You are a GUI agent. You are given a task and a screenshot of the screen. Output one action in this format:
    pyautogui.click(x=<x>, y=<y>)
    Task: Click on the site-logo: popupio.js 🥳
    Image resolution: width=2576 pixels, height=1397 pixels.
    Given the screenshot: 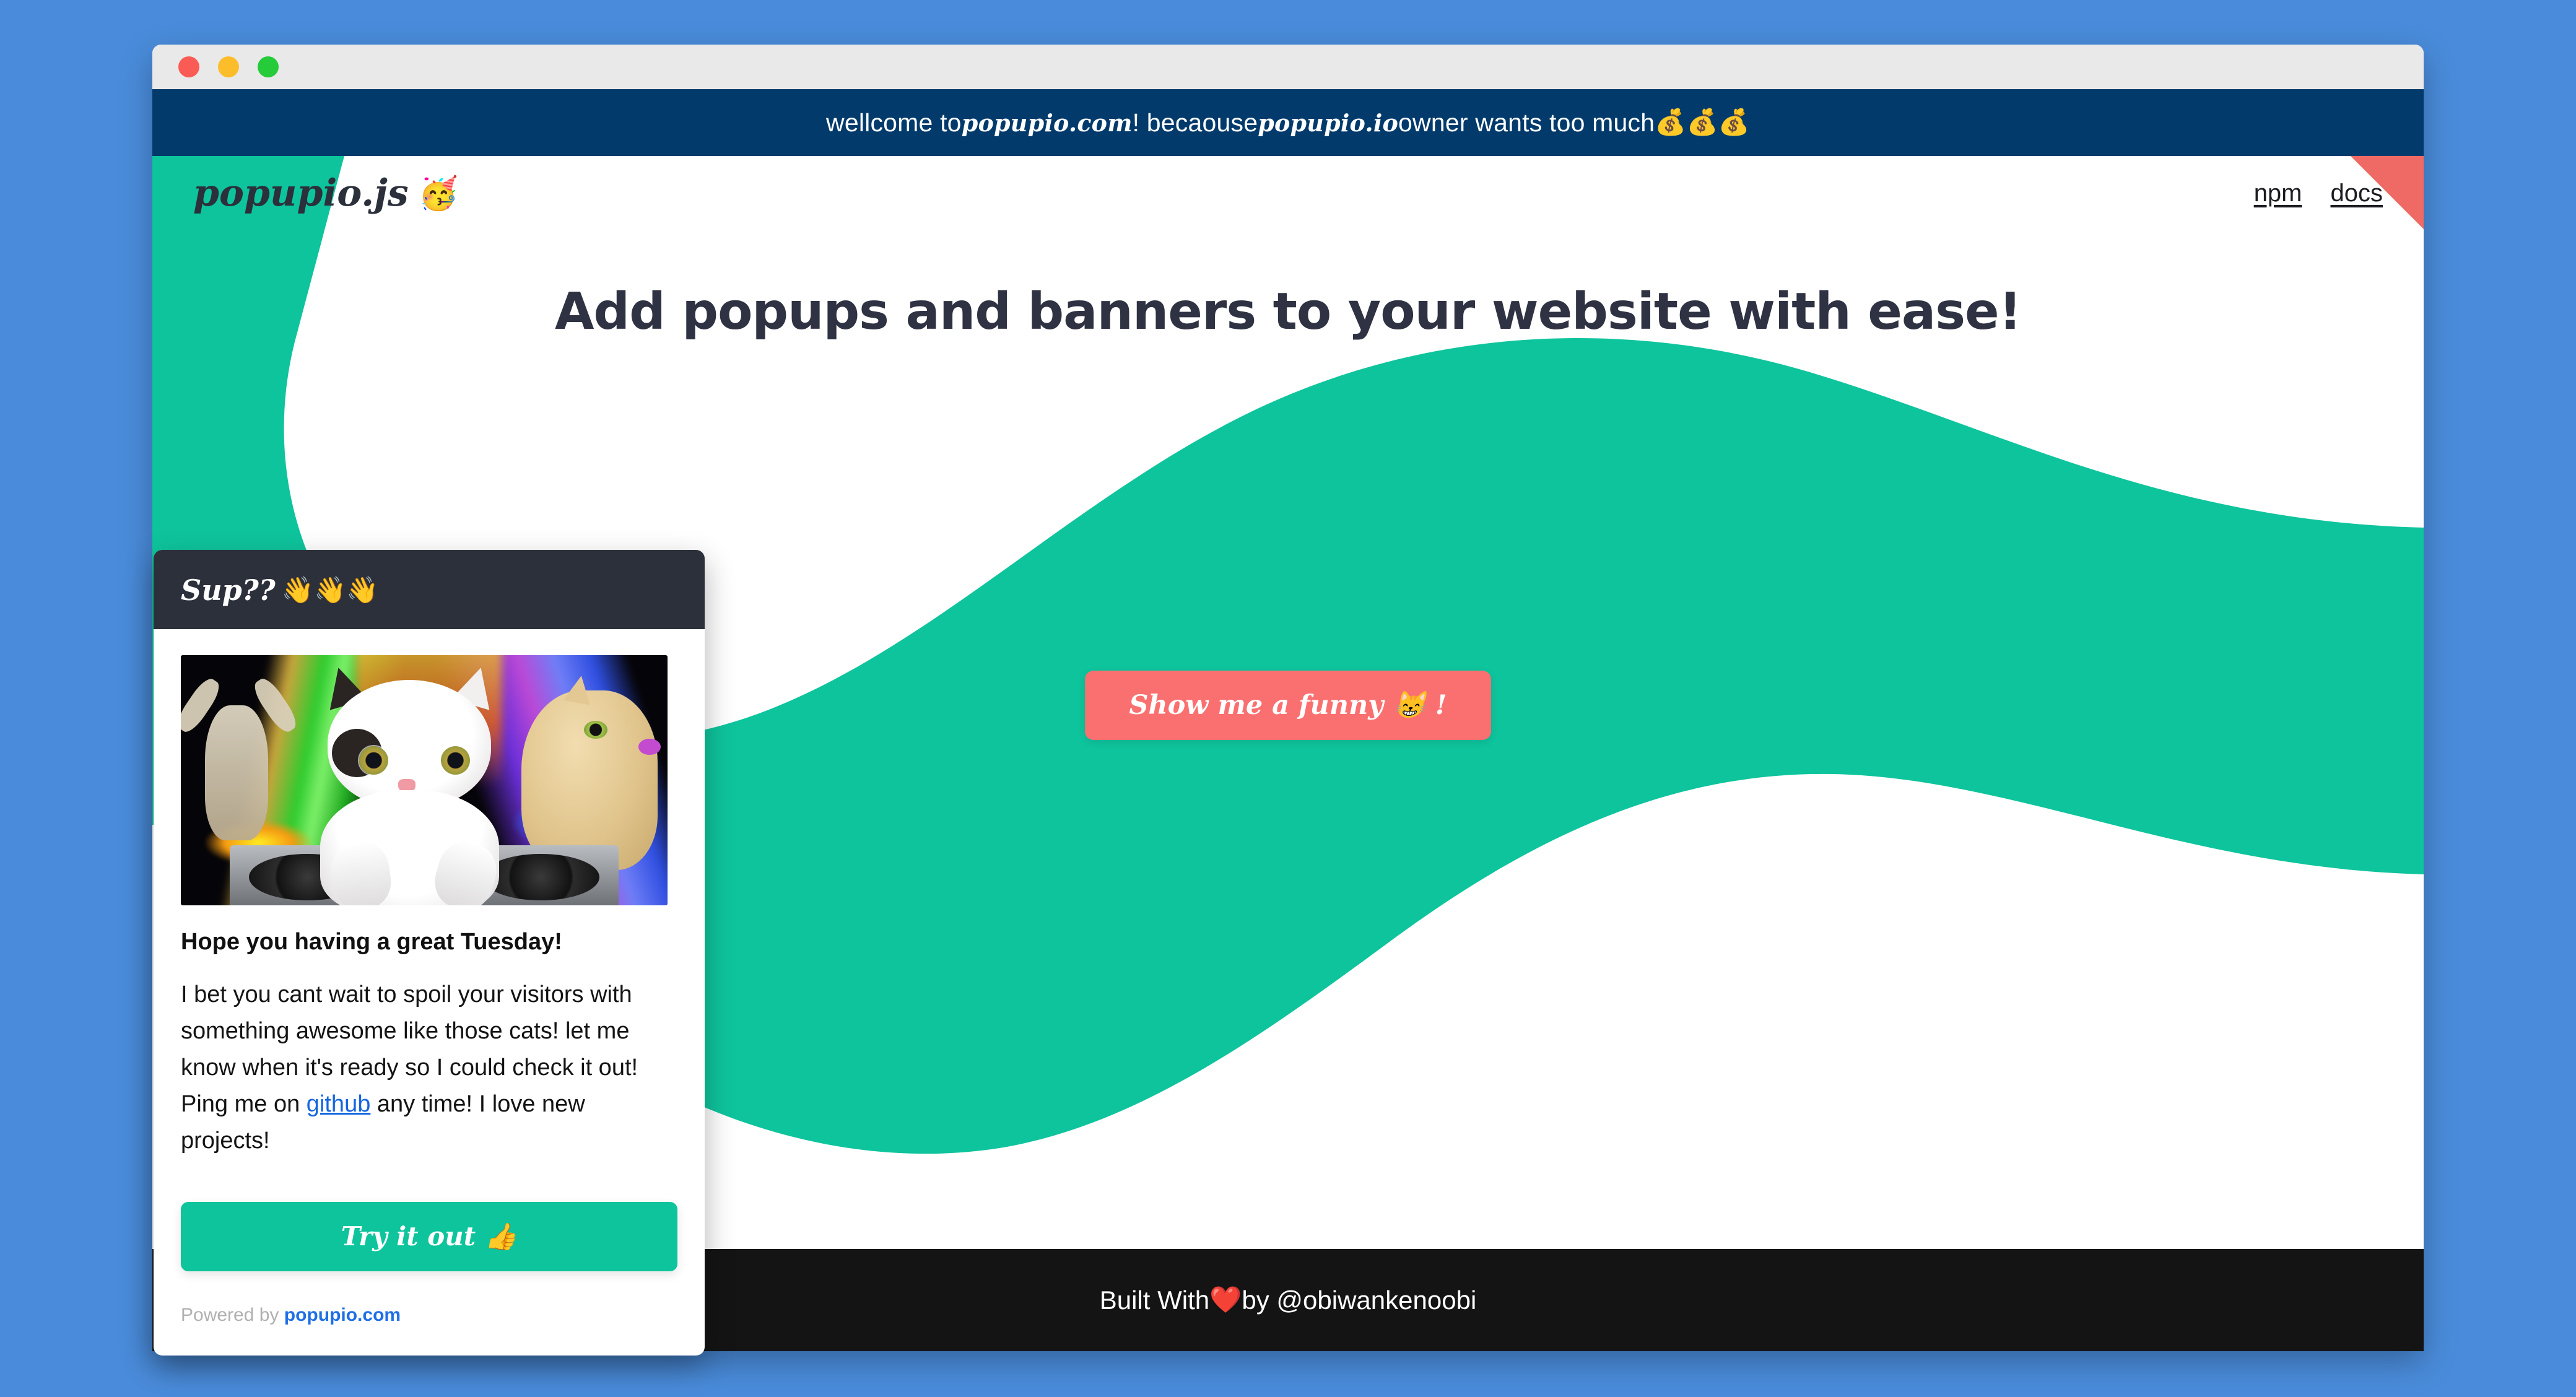 What is the action you would take?
    pyautogui.click(x=325, y=193)
    